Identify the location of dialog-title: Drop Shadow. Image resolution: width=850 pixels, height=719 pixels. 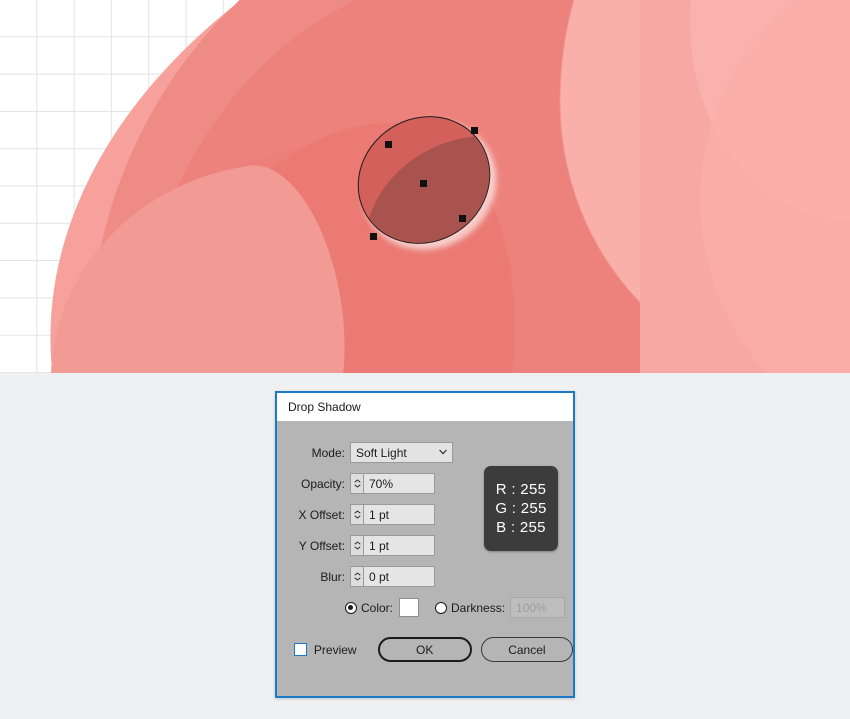
(324, 407).